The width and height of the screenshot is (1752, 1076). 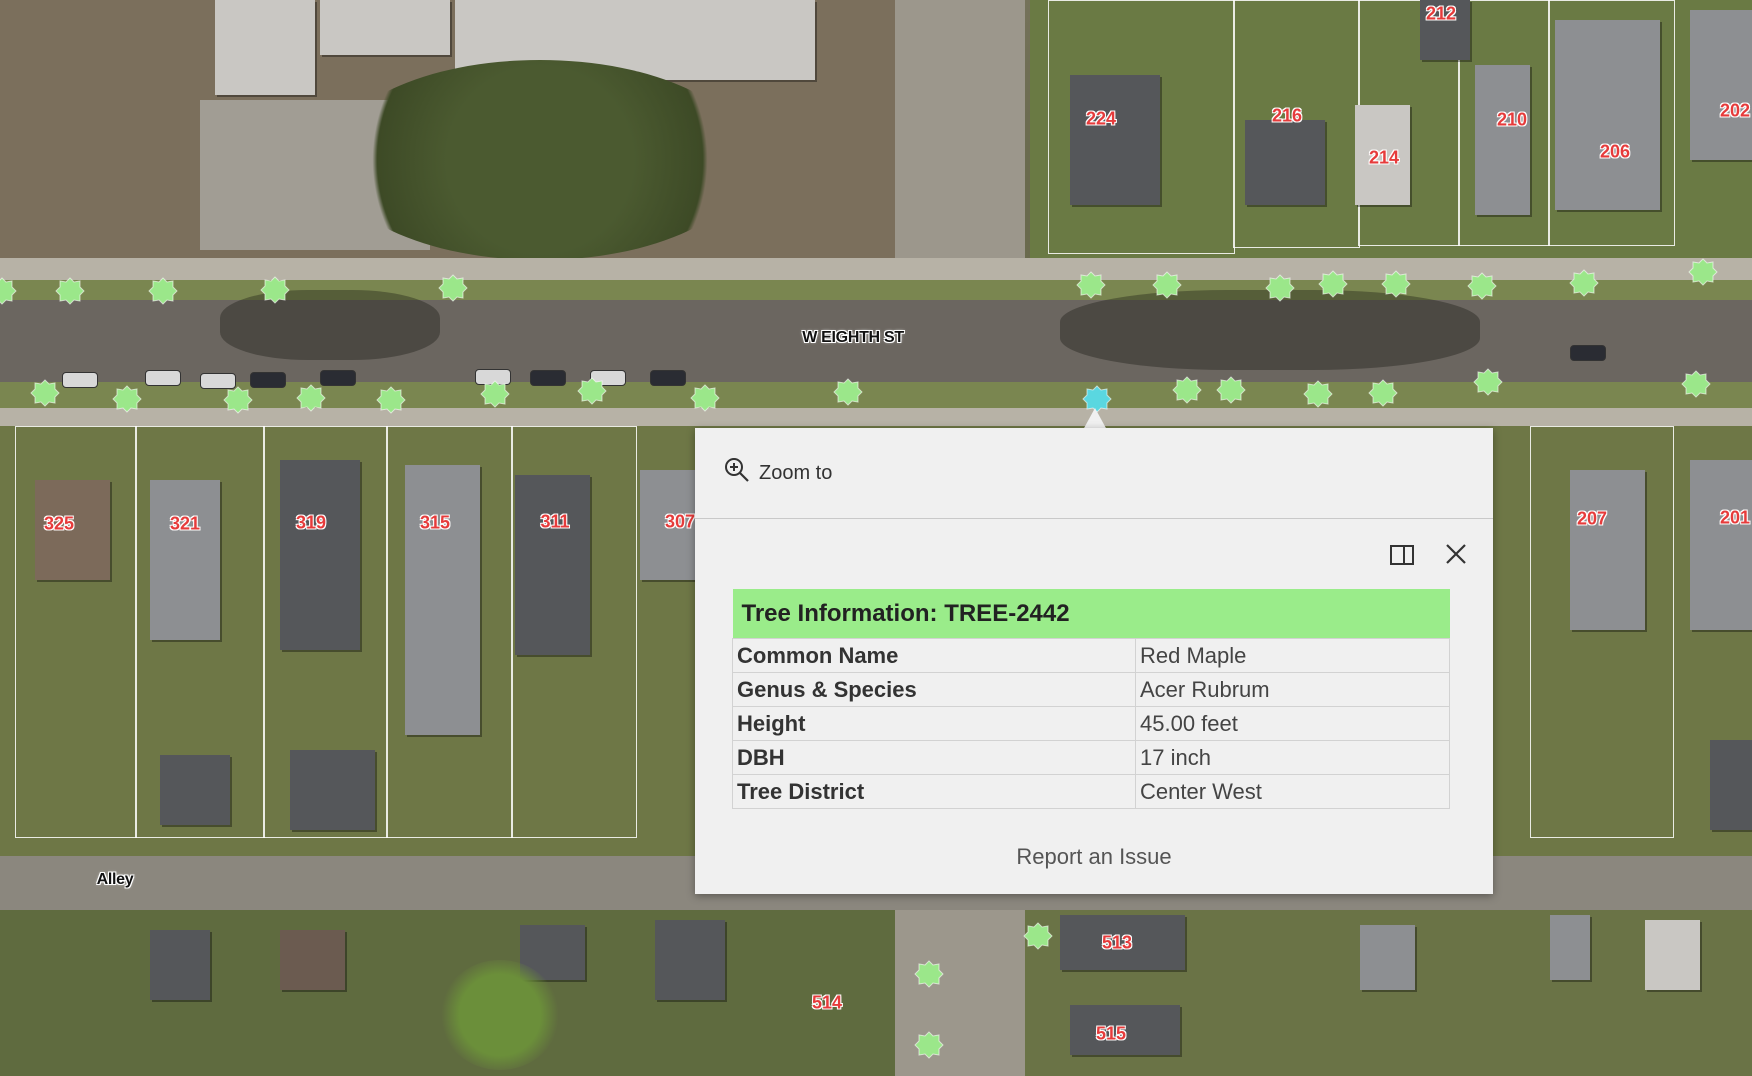 What do you see at coordinates (330, 325) in the screenshot?
I see `tree-shadow` at bounding box center [330, 325].